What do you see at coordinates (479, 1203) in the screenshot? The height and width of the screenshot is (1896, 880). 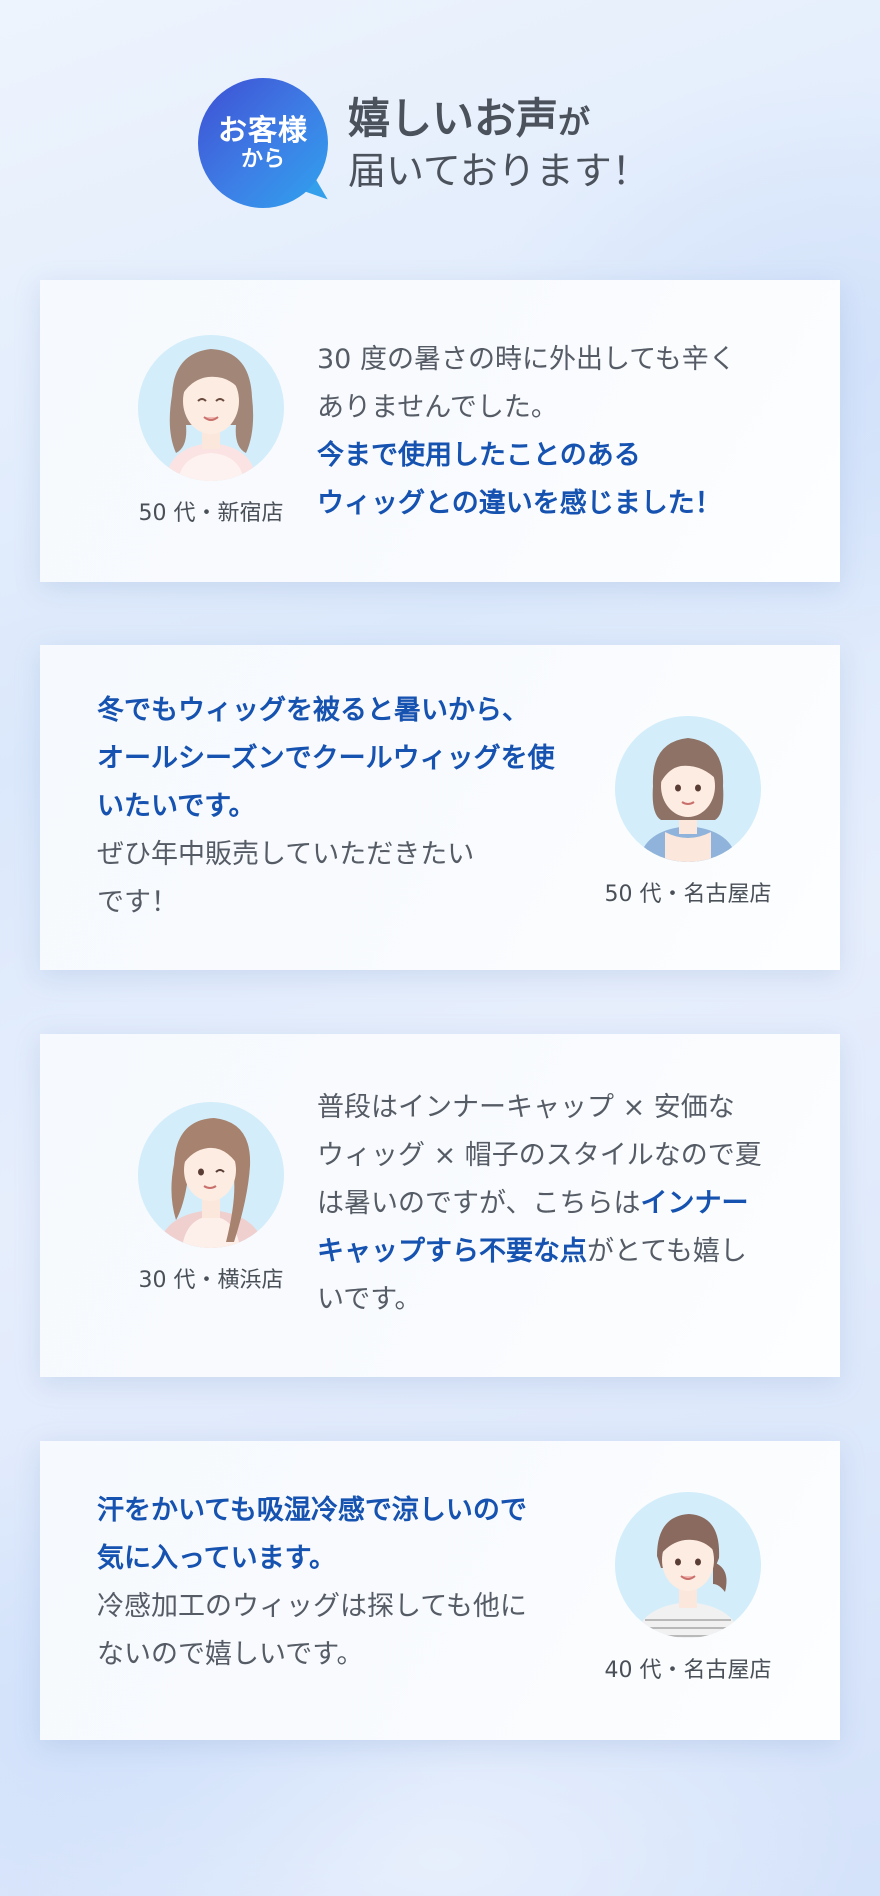 I see `text-segment: は暑いのですが、こちらは` at bounding box center [479, 1203].